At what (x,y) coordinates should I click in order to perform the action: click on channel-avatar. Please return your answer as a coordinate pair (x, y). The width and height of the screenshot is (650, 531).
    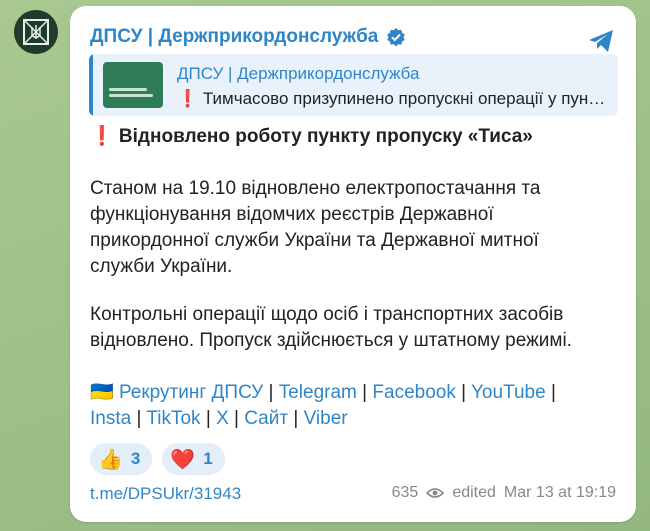
    Looking at the image, I should click on (36, 32).